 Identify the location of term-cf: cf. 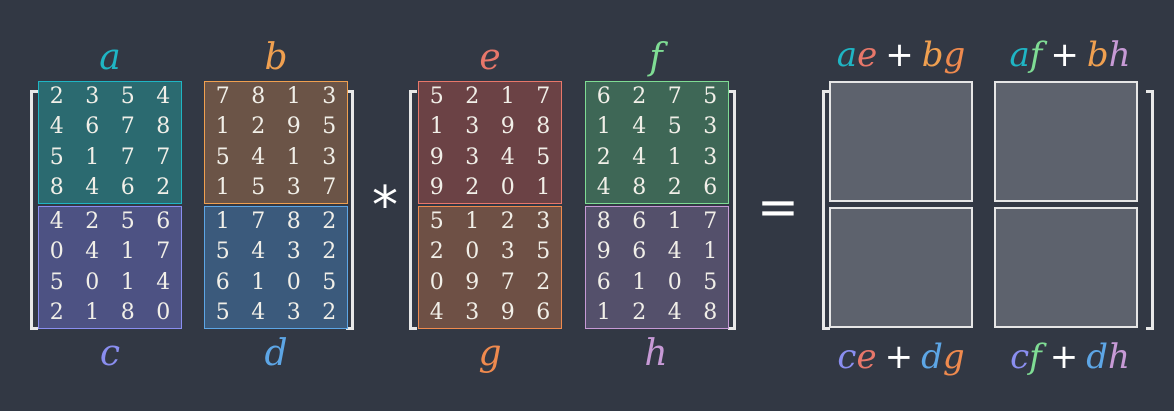
(1026, 357).